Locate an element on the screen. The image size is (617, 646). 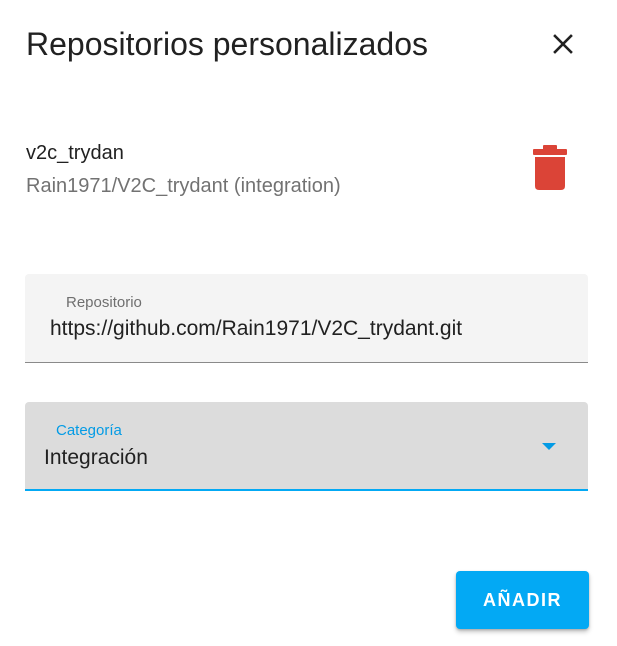
repository-details: Rain1971/V2C_trydant (integration) is located at coordinates (183, 186).